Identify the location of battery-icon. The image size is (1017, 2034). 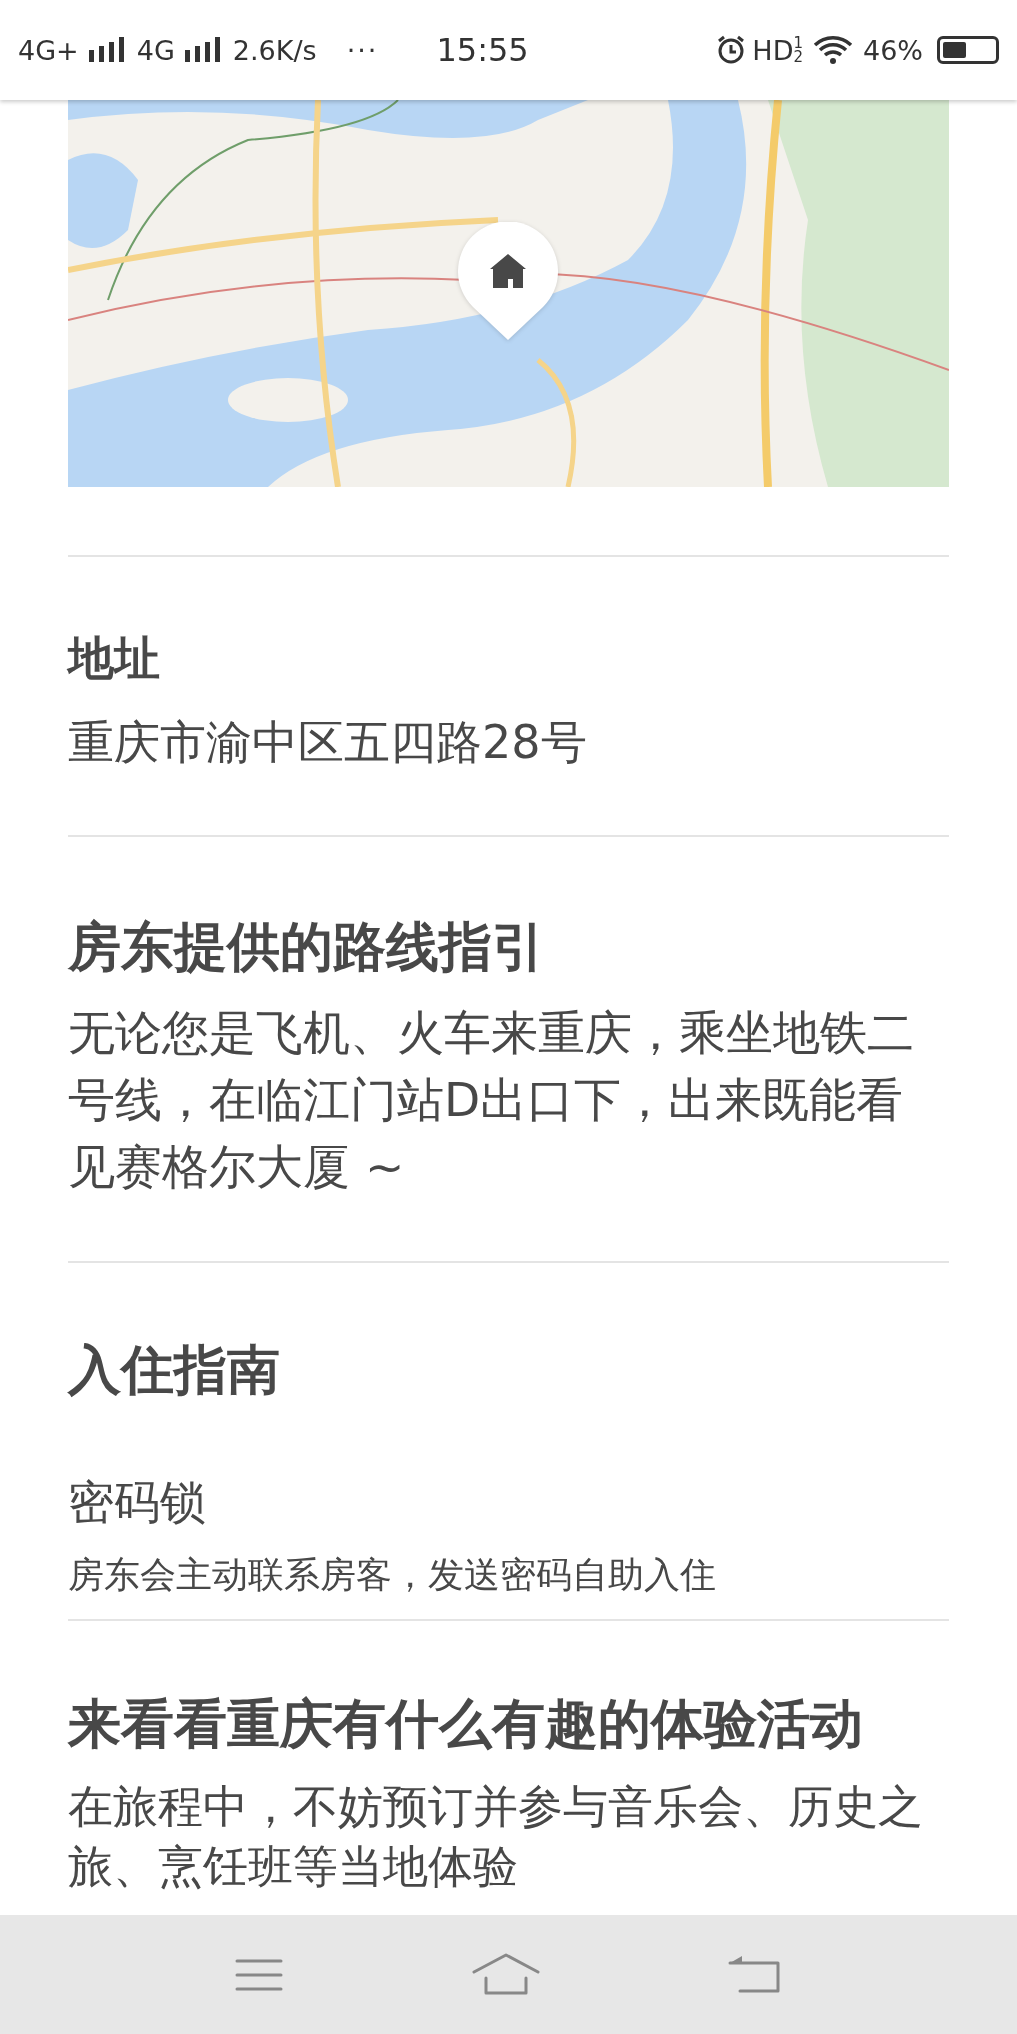
(968, 50).